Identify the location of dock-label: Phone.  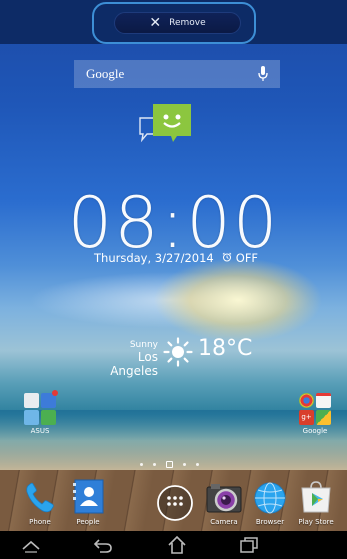
(40, 522).